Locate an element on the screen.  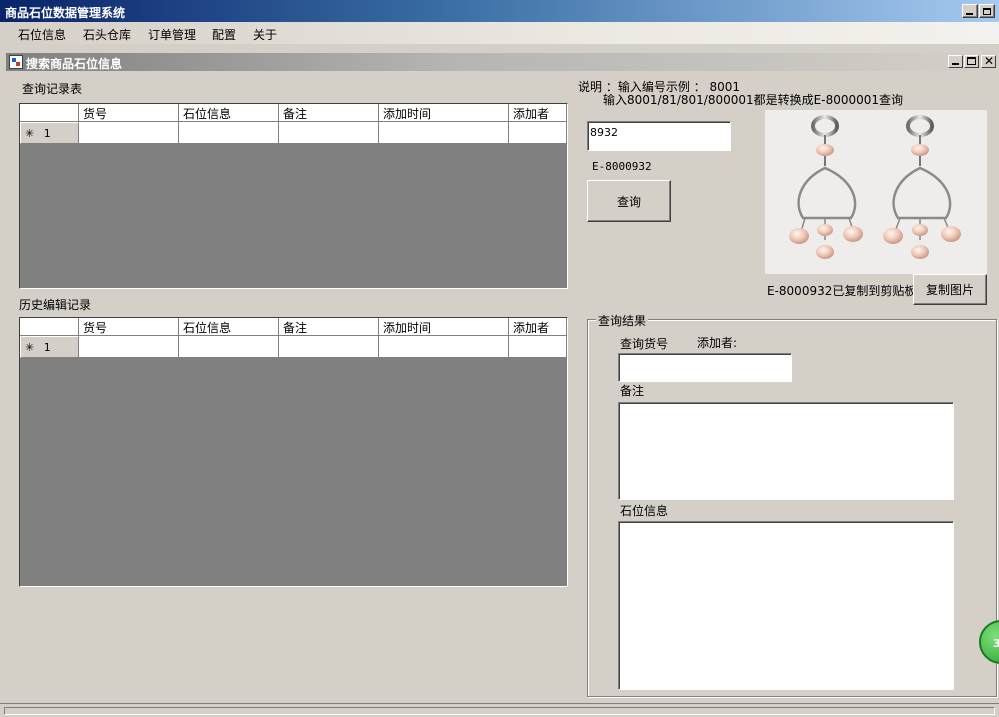
status-bar is located at coordinates (499, 710).